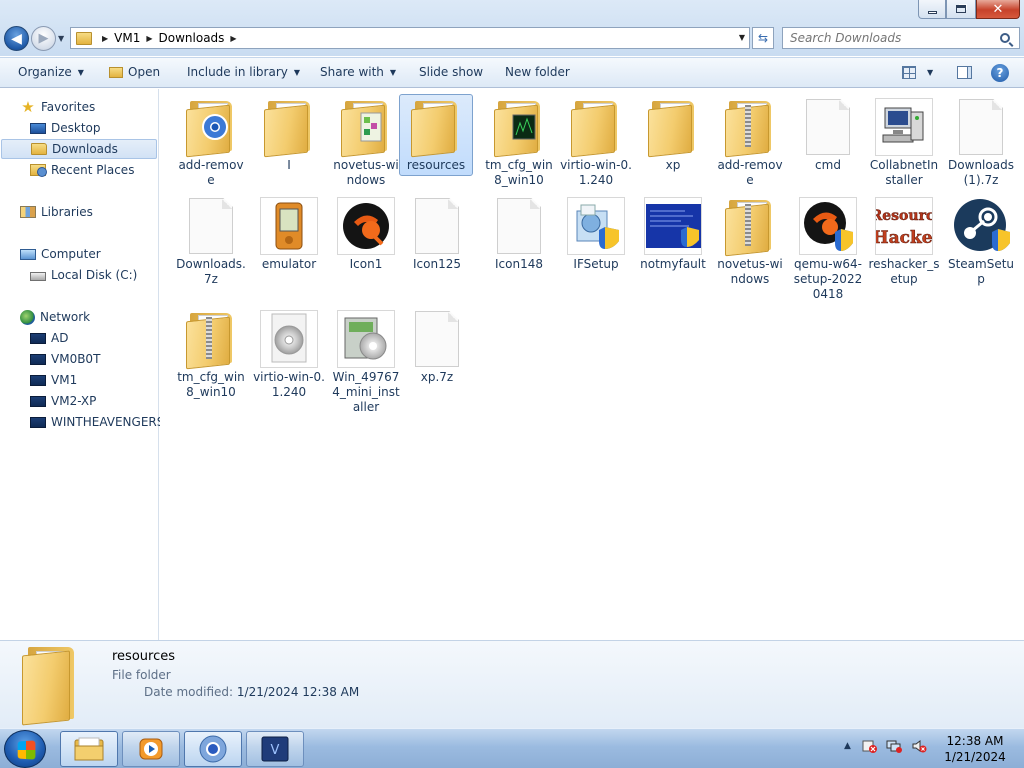 Image resolution: width=1024 pixels, height=768 pixels. Describe the element at coordinates (211, 240) in the screenshot. I see `file-item: Downloads.7z` at that location.